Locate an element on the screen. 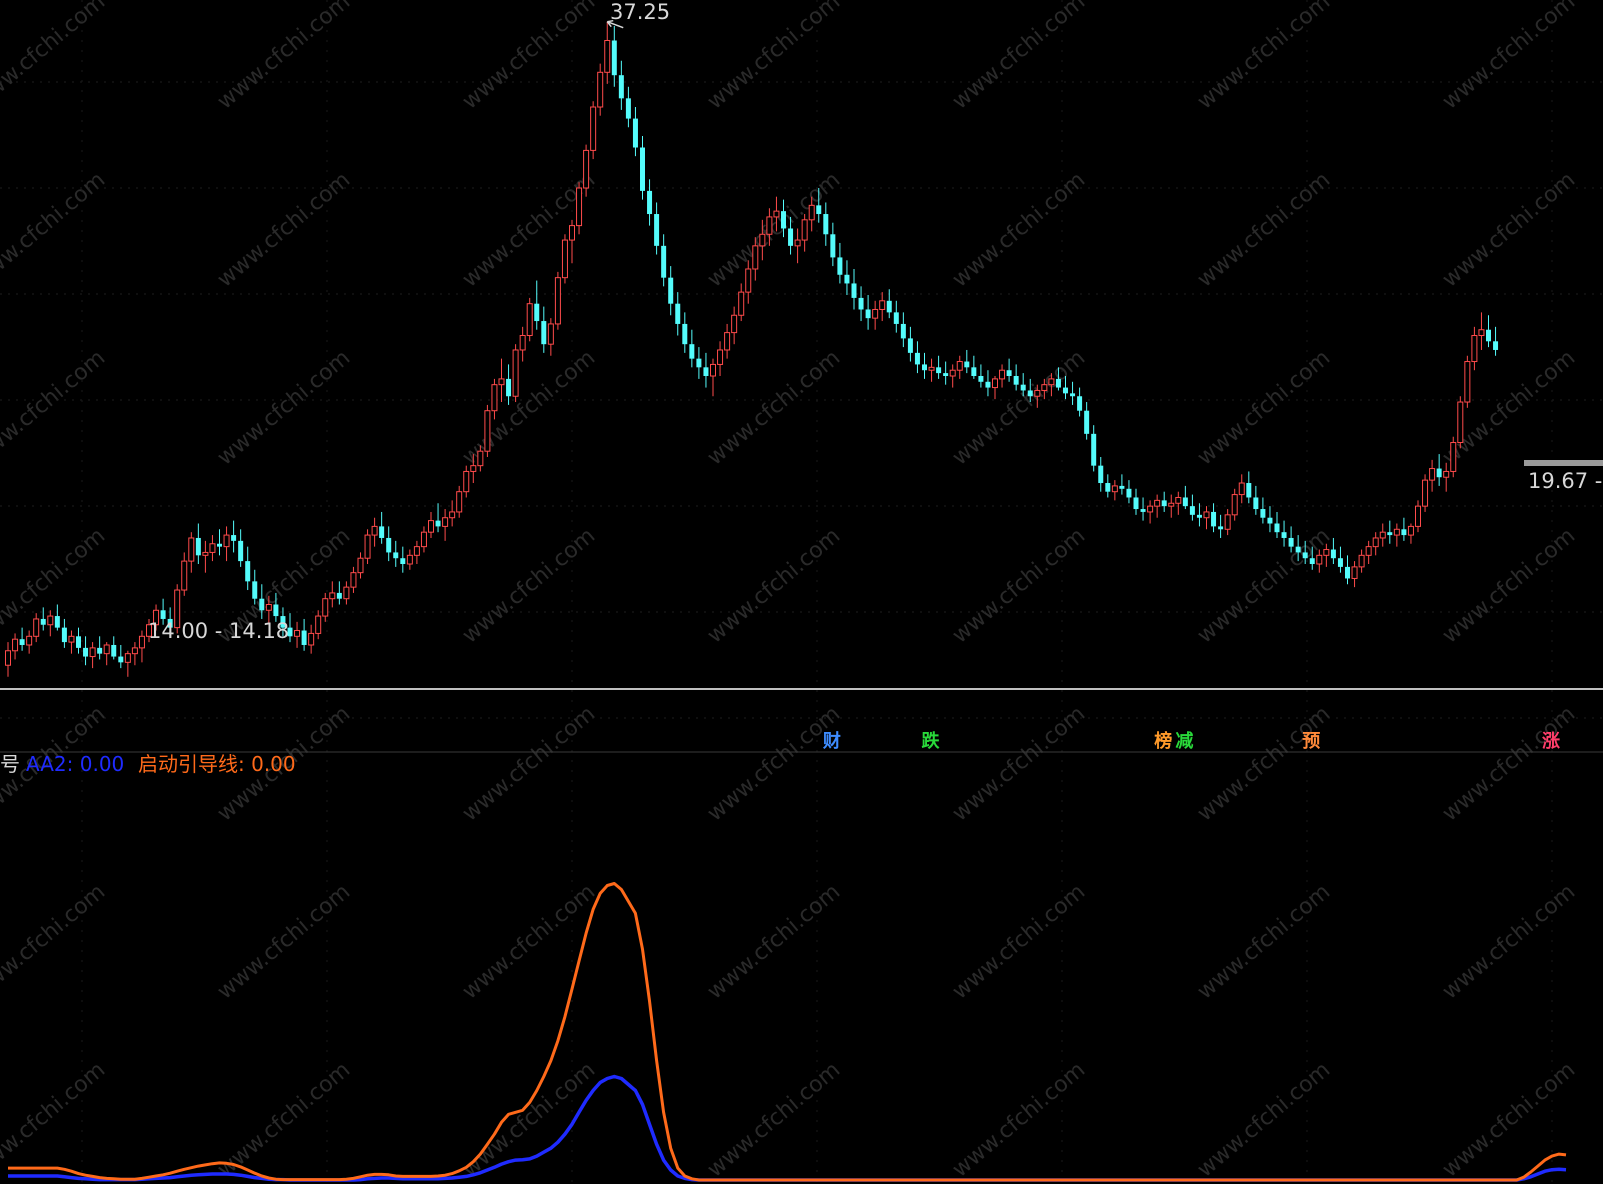 This screenshot has width=1603, height=1184. right-range-bar is located at coordinates (1563, 463).